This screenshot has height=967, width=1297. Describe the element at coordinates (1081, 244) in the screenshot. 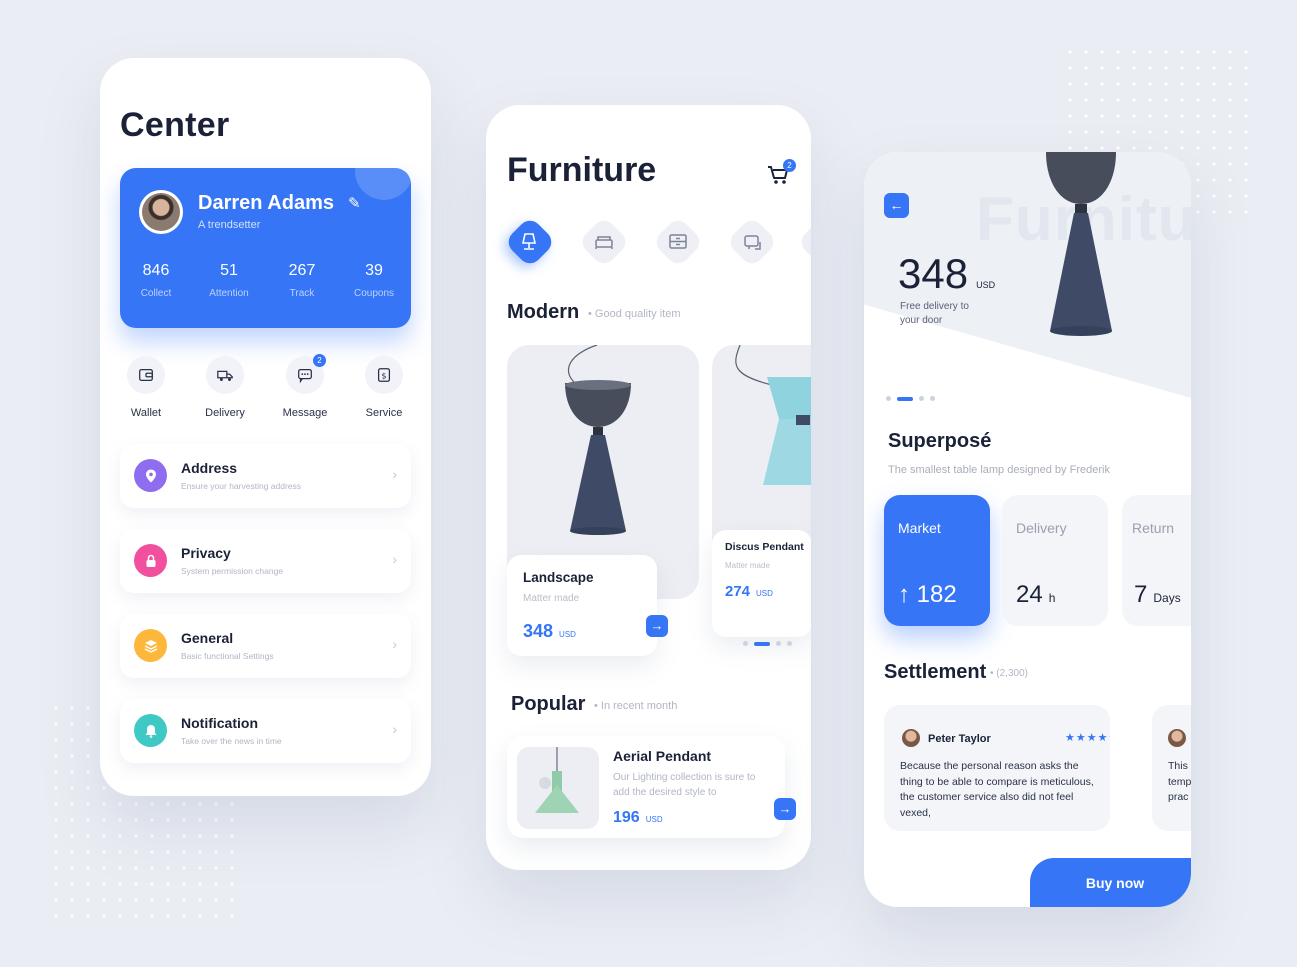

I see `pendant-lamp-image` at that location.